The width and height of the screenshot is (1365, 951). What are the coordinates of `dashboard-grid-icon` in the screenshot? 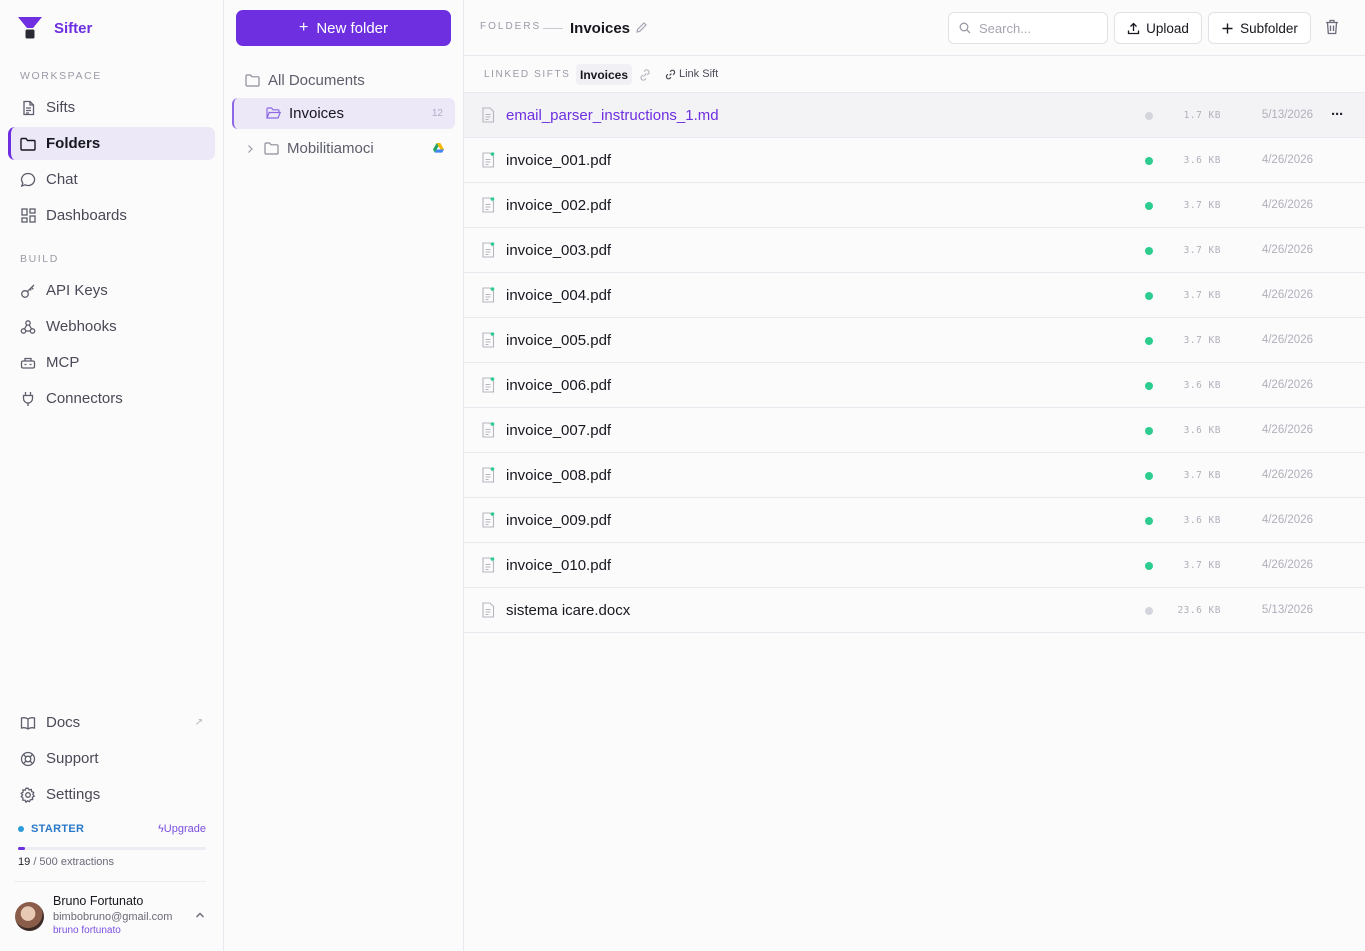 It's located at (28, 216).